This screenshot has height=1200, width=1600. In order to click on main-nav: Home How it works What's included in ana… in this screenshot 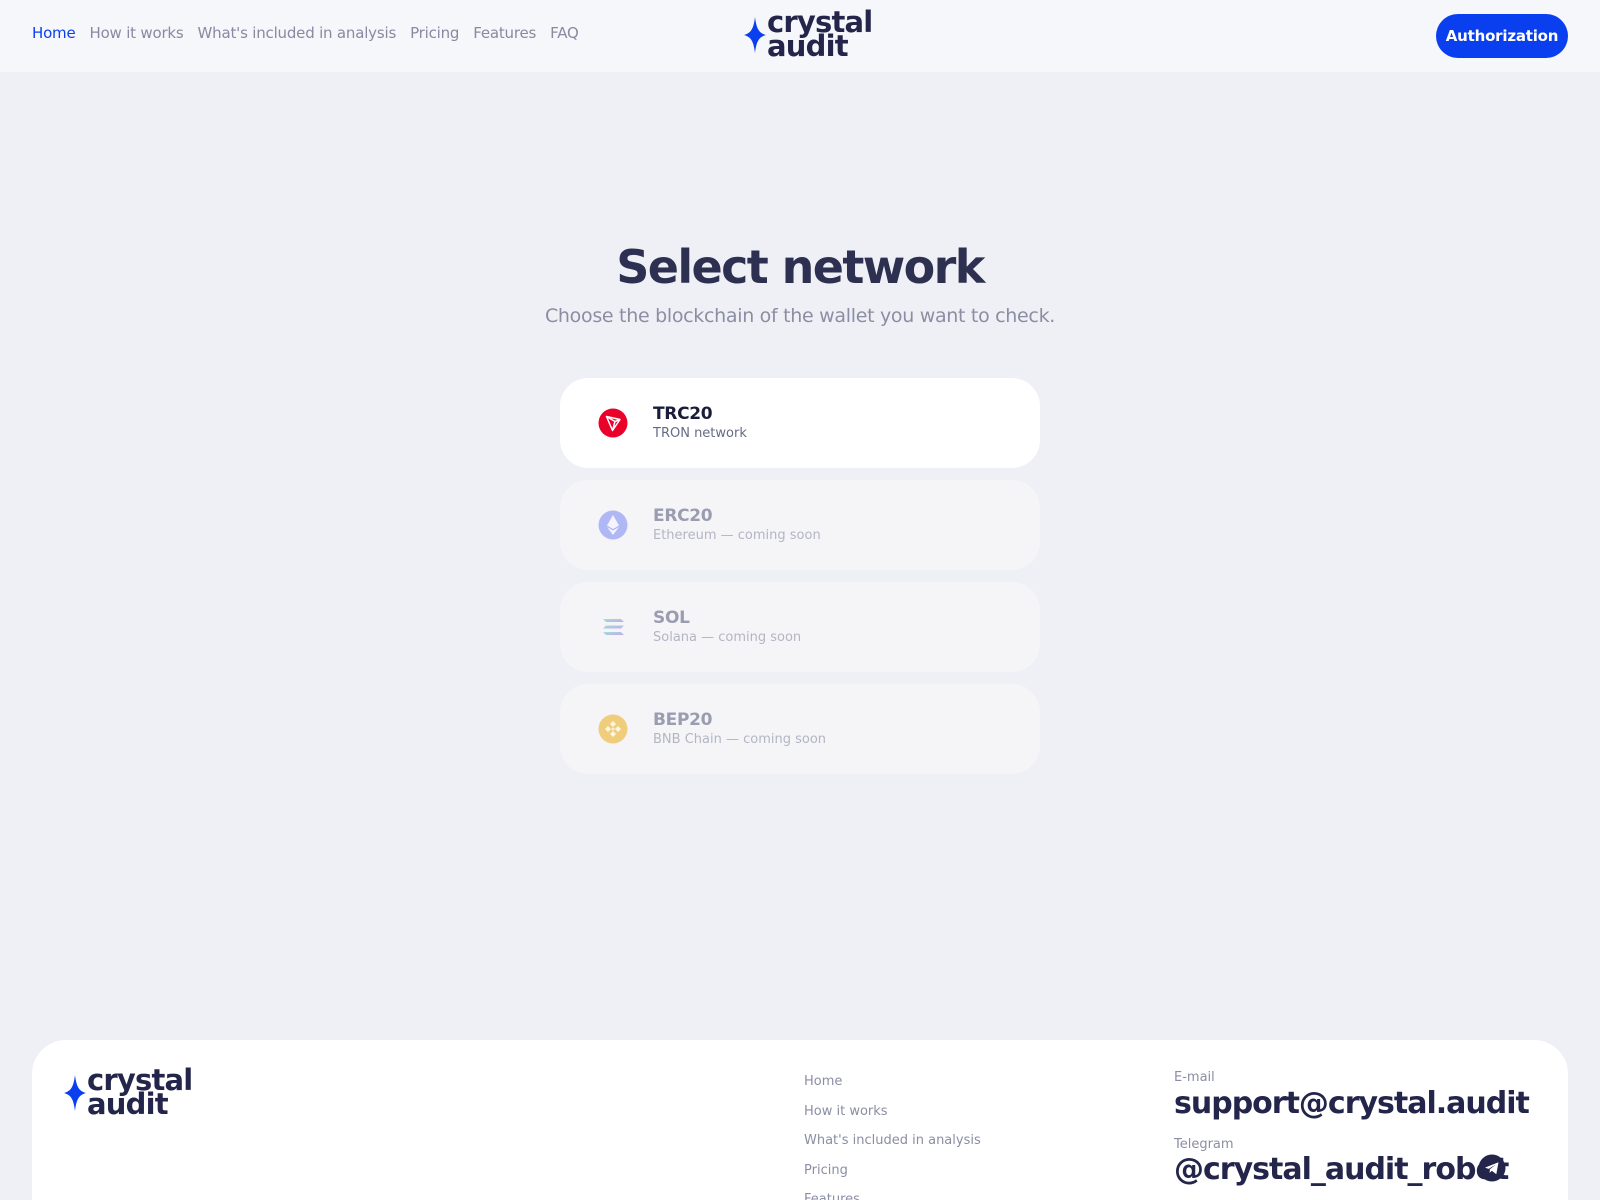, I will do `click(305, 33)`.